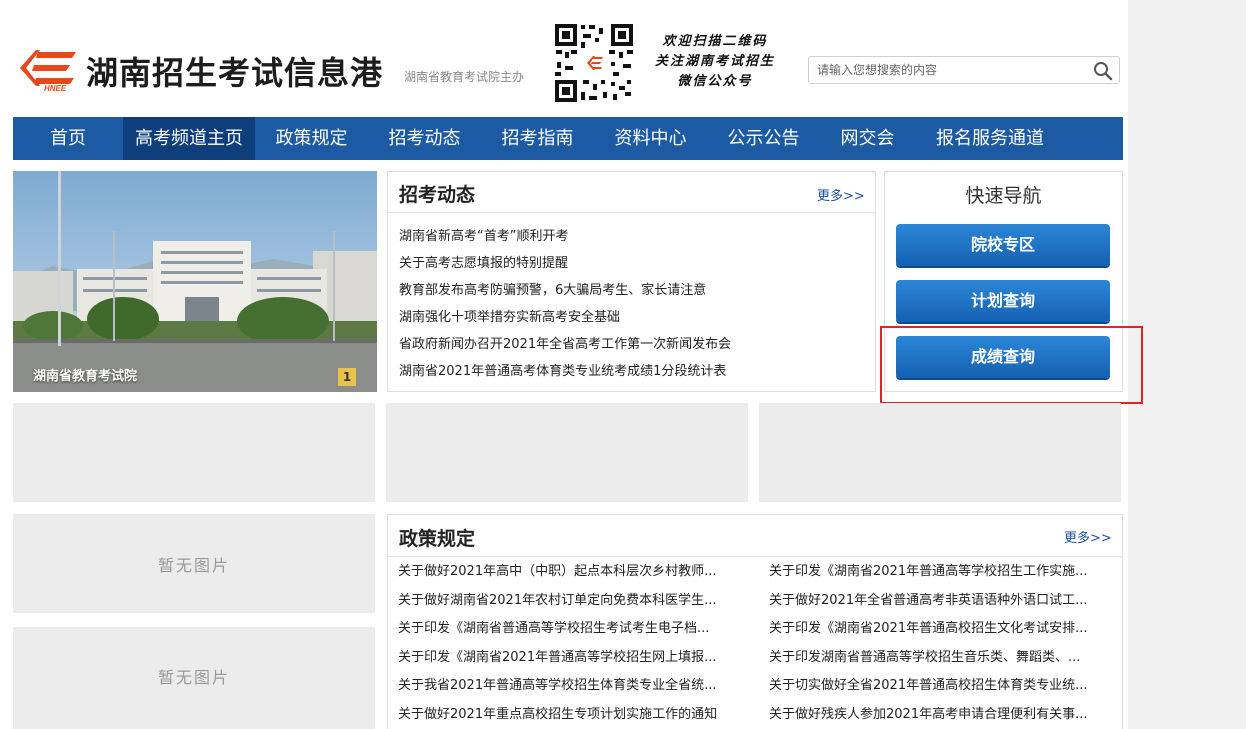  What do you see at coordinates (464, 77) in the screenshot?
I see `site-subtitle: 湖南省教育考试院主办` at bounding box center [464, 77].